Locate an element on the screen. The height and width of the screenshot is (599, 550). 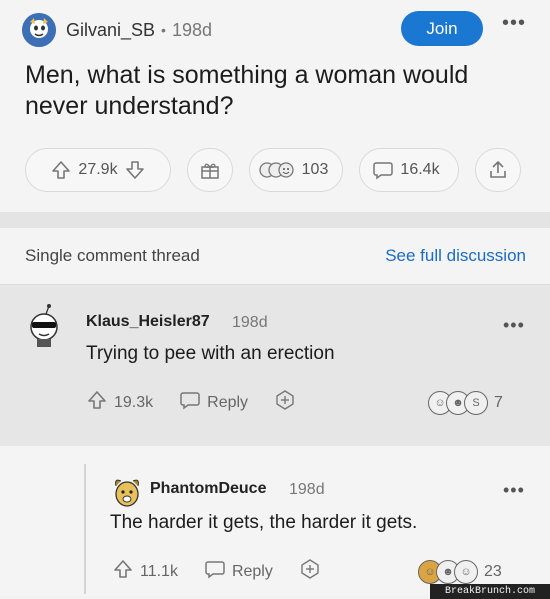
watermark: BreakBrunch.com is located at coordinates (490, 591).